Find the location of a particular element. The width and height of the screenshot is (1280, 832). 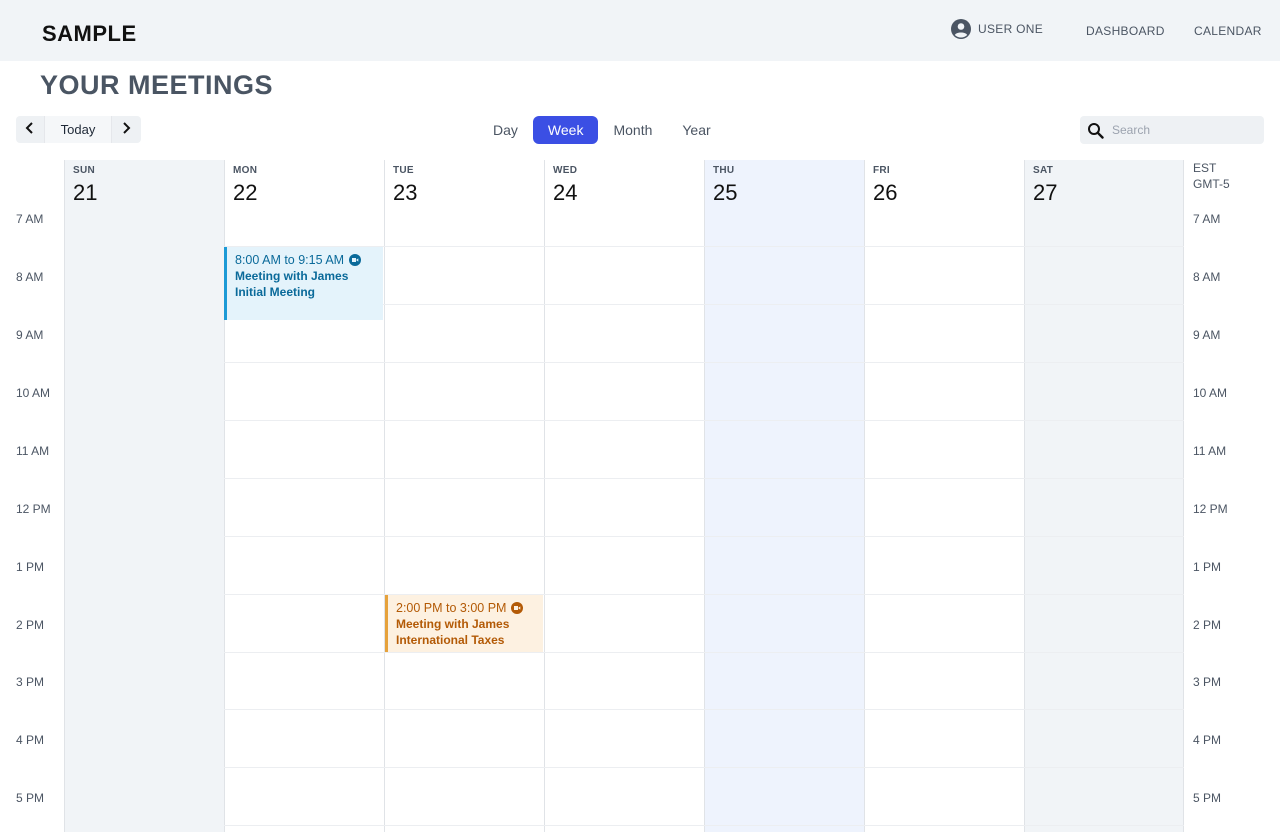

previous-button is located at coordinates (30, 129).